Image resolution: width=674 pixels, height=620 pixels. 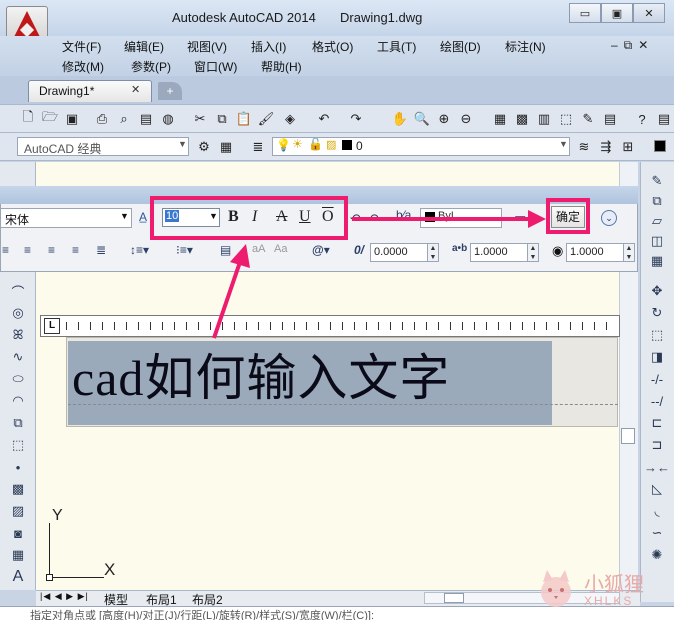 I want to click on watermark-subtitle: XHLKS, so click(x=609, y=601).